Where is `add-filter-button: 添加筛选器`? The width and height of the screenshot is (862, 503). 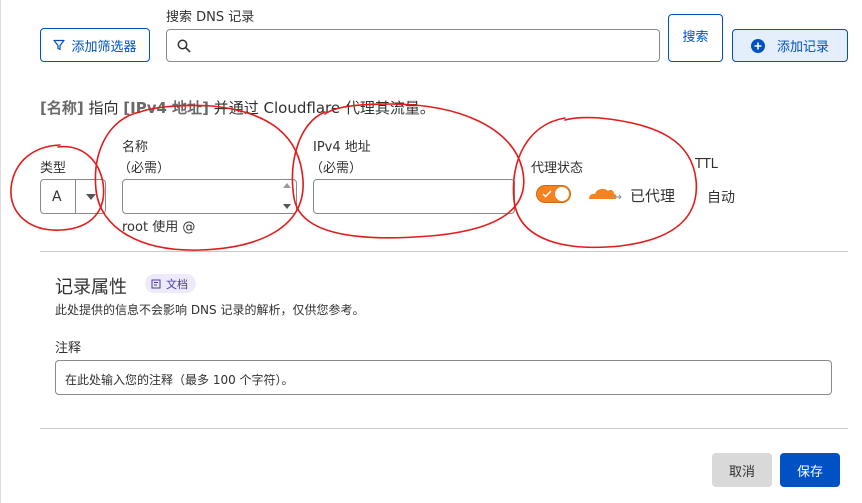
add-filter-button: 添加筛选器 is located at coordinates (95, 45).